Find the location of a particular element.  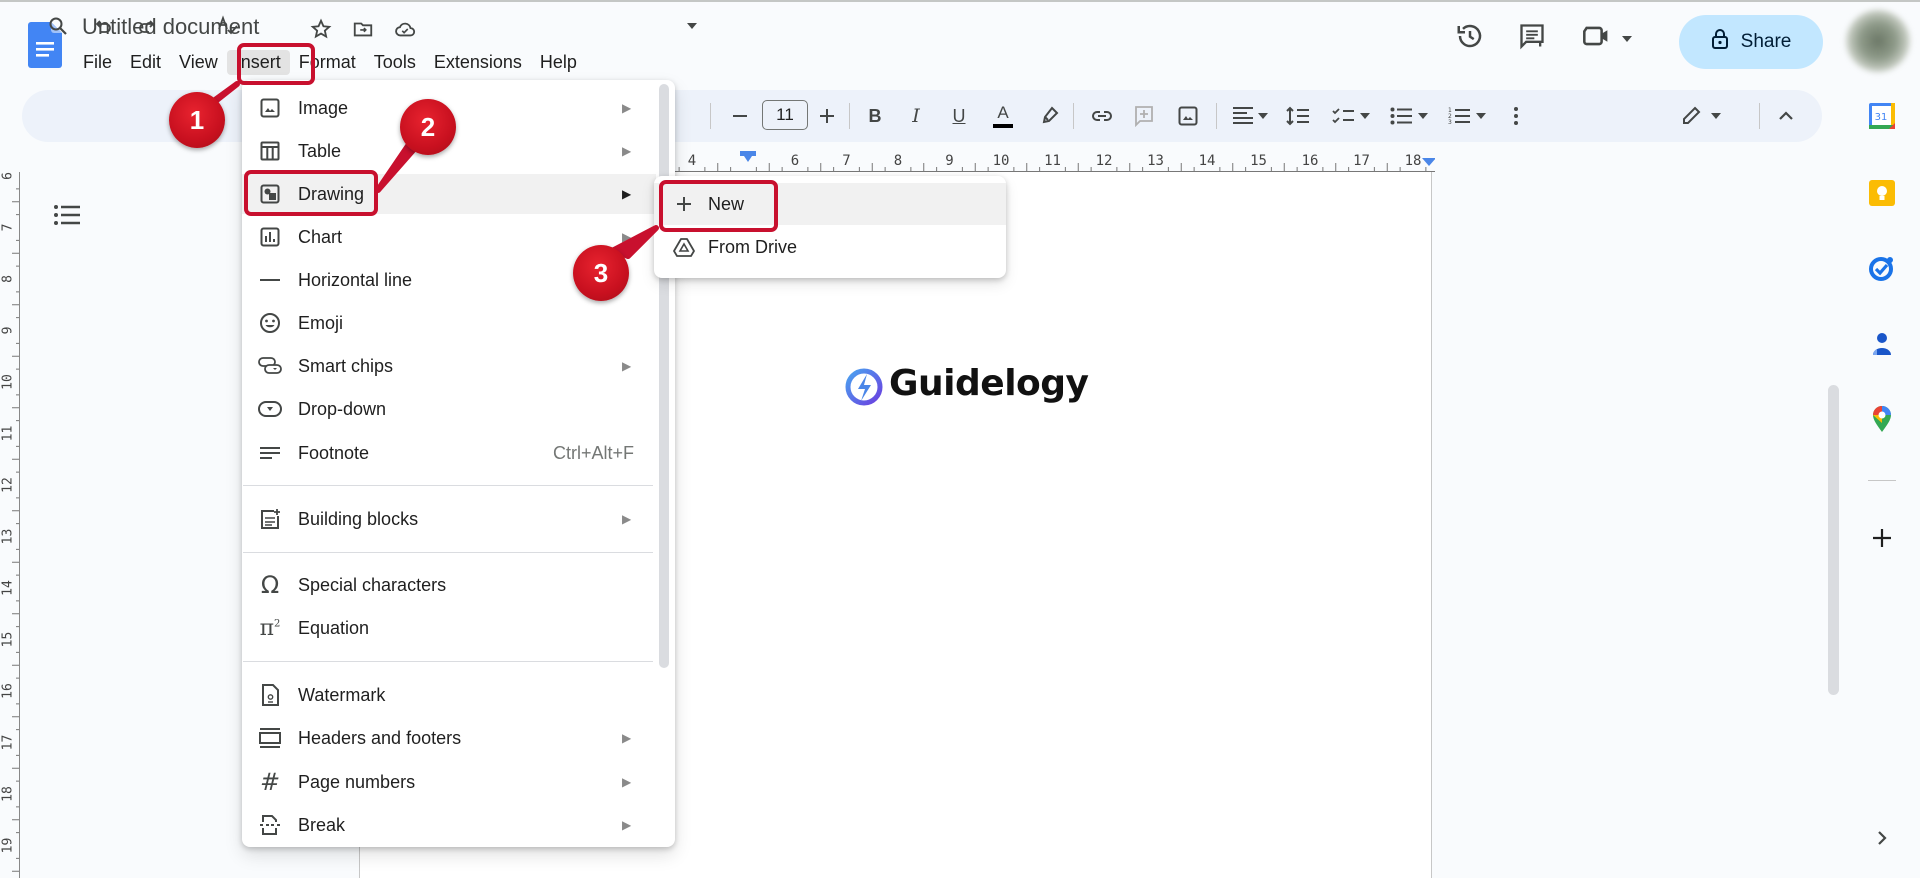

share-button: Share is located at coordinates (1751, 42).